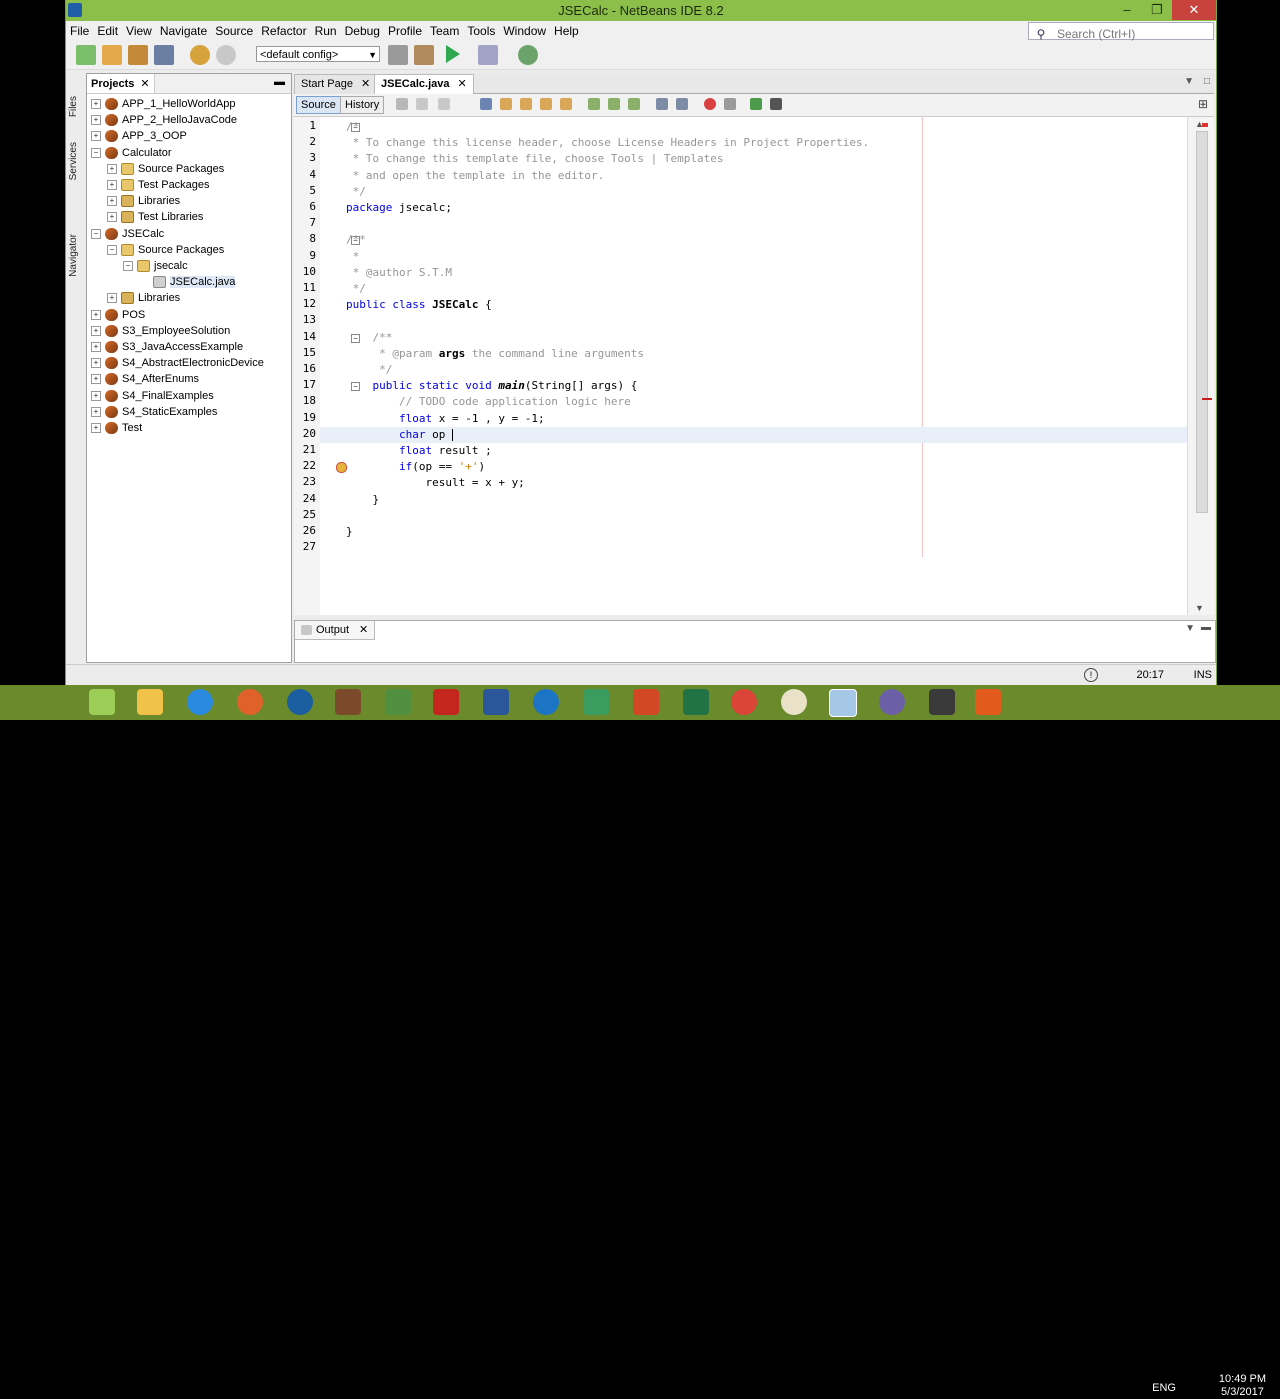 This screenshot has width=1280, height=1399. What do you see at coordinates (137, 266) in the screenshot?
I see `tree-item: − jsecalc` at bounding box center [137, 266].